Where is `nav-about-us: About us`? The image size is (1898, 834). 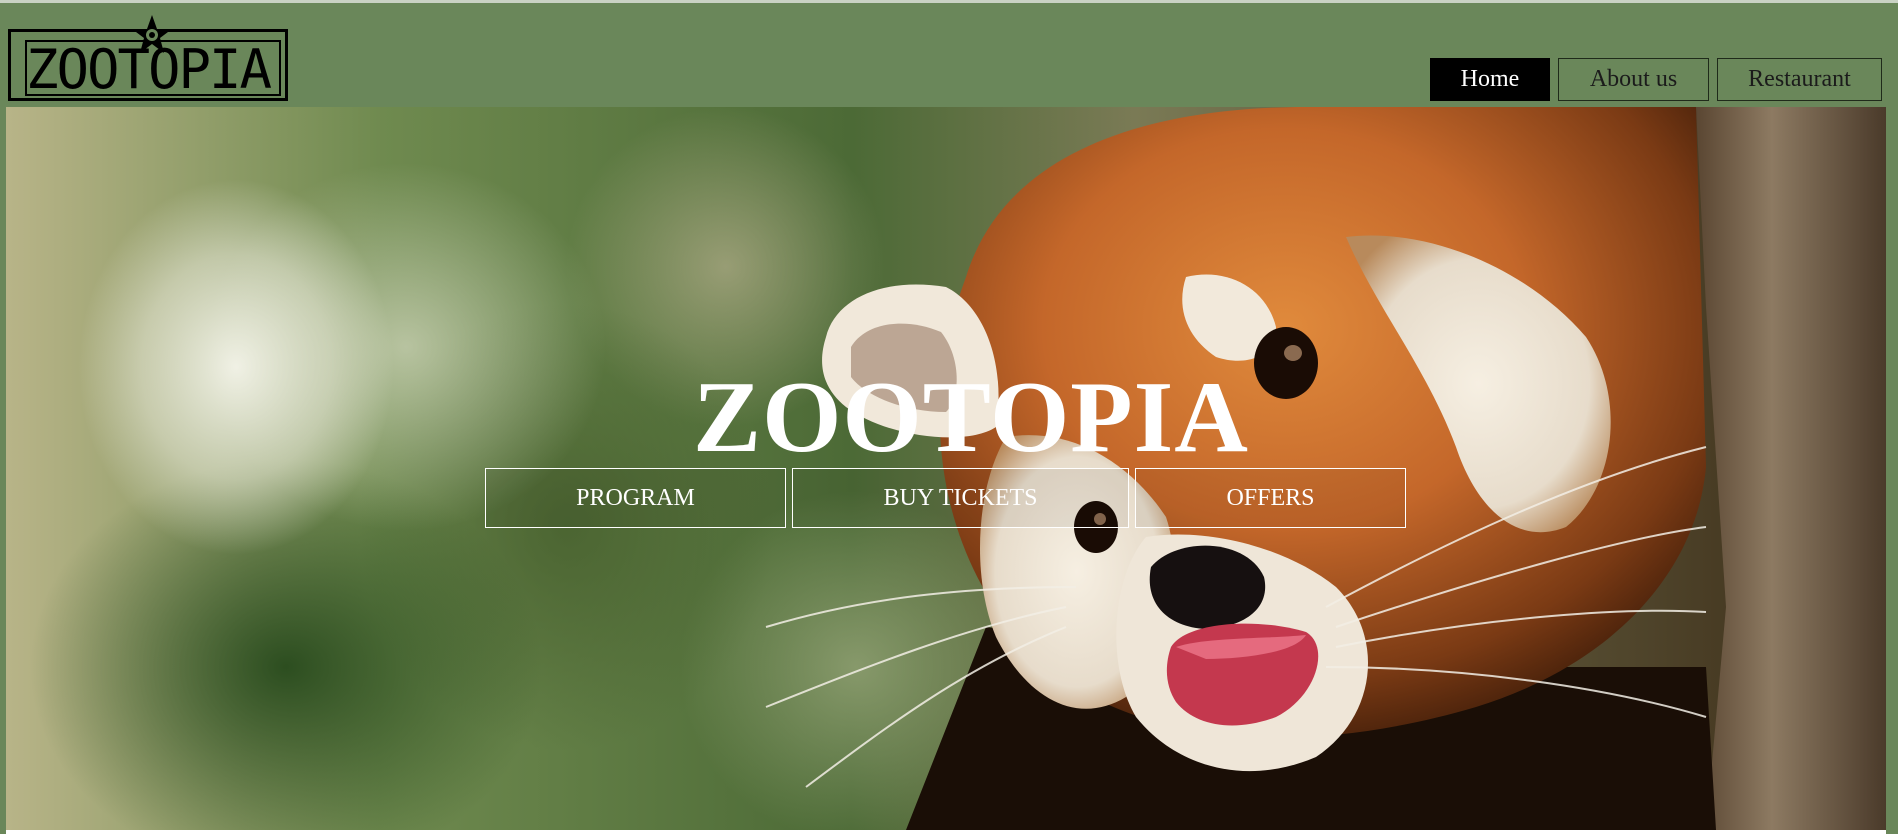 nav-about-us: About us is located at coordinates (1633, 79).